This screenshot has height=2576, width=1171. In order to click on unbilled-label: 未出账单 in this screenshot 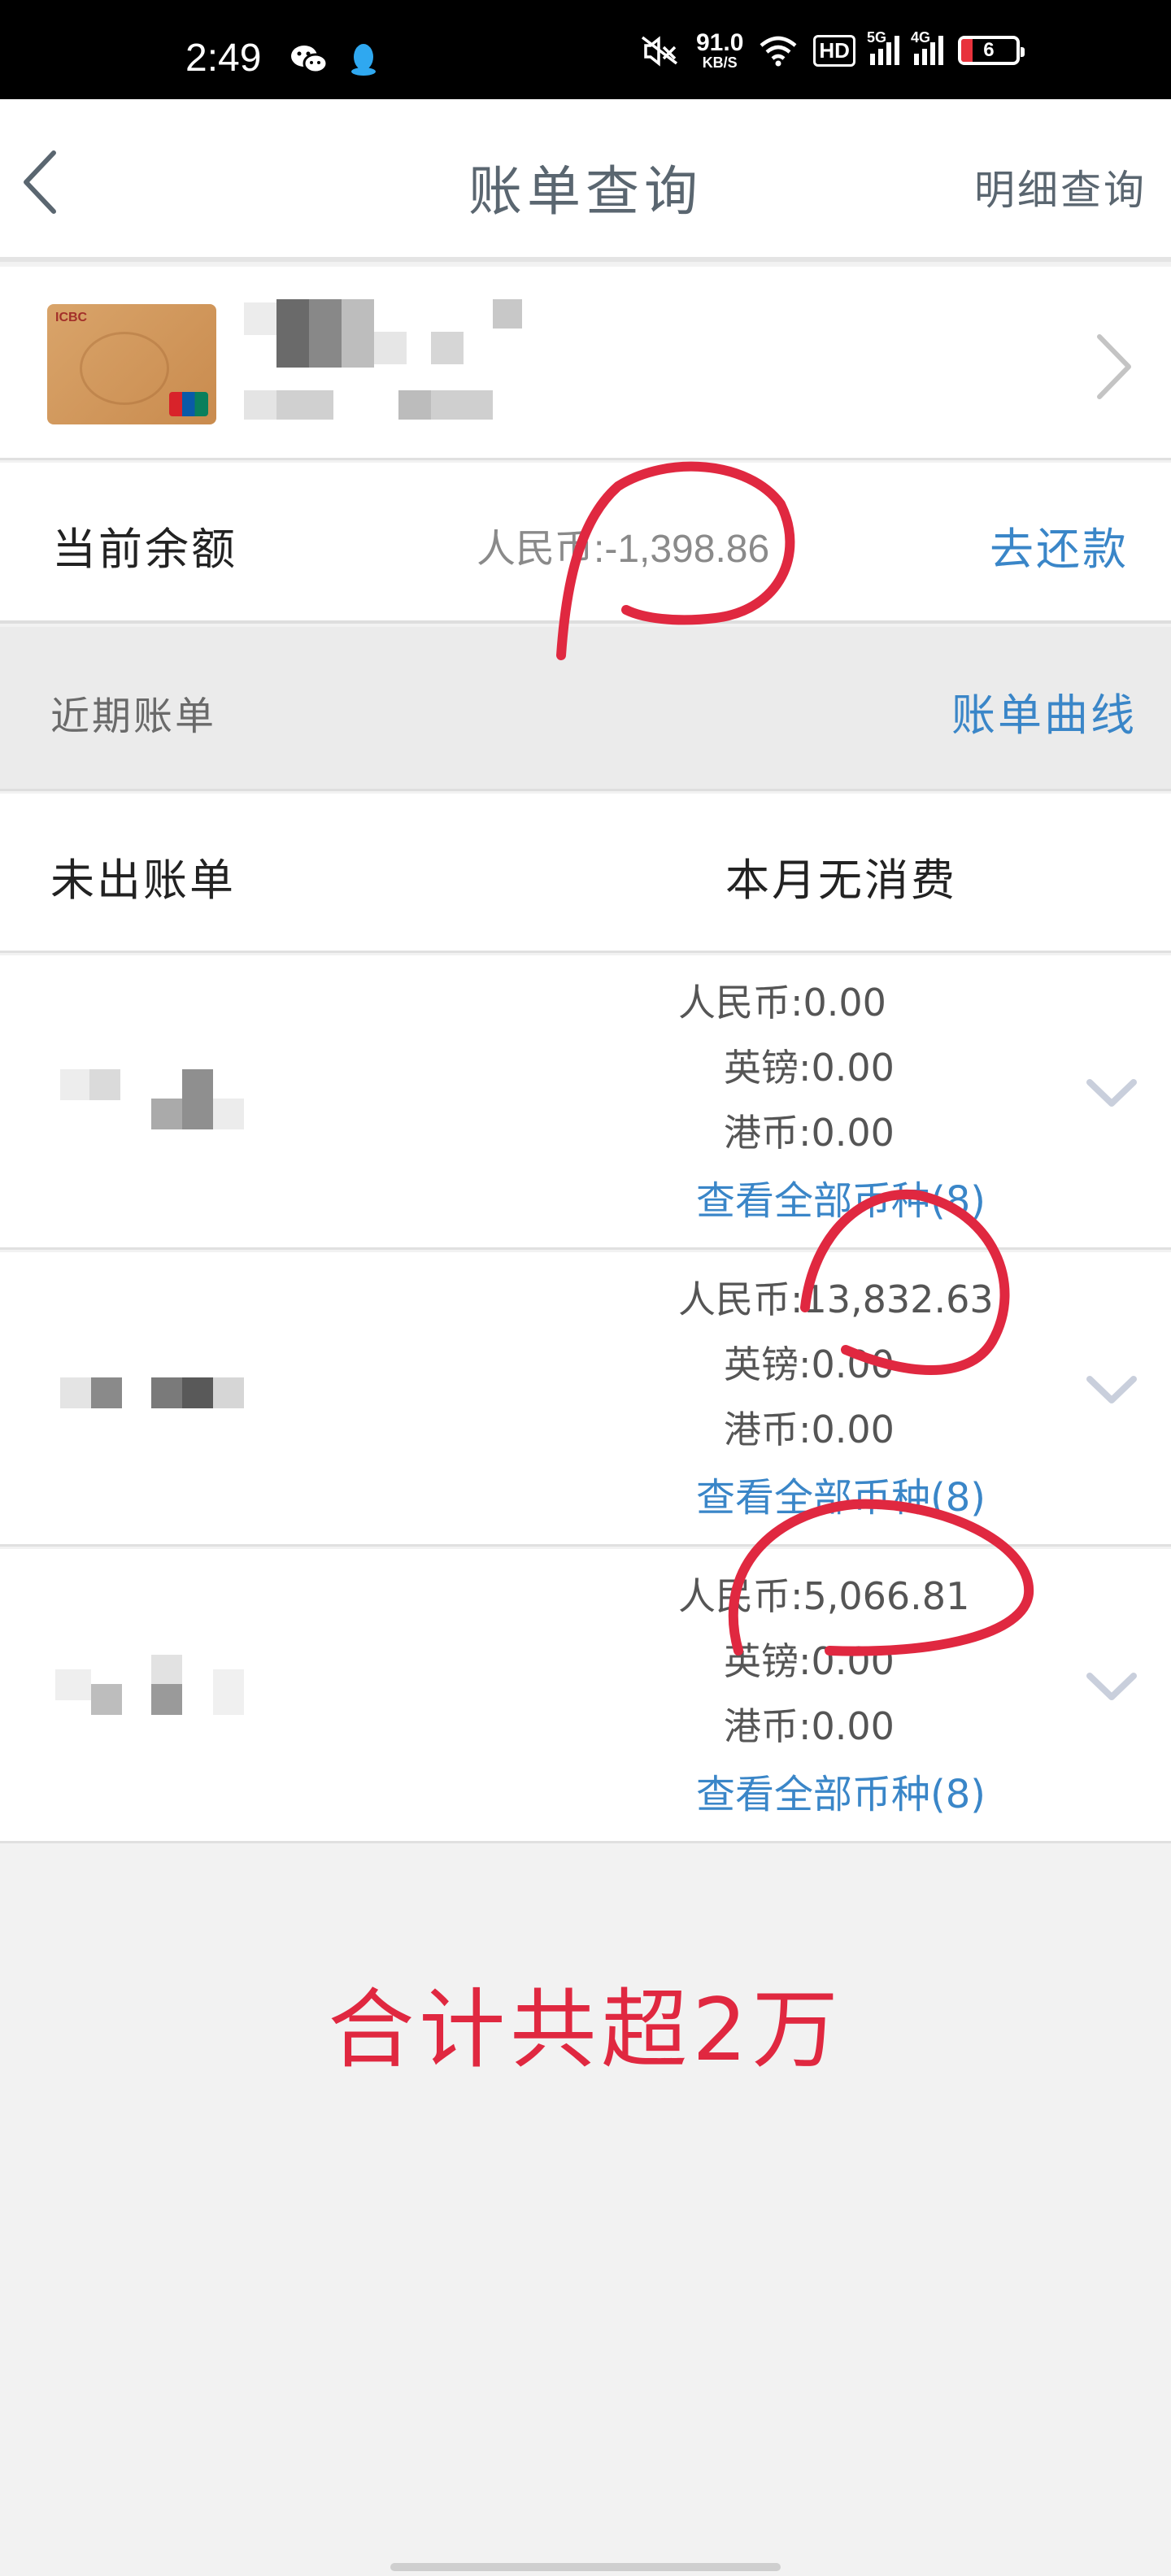, I will do `click(143, 881)`.